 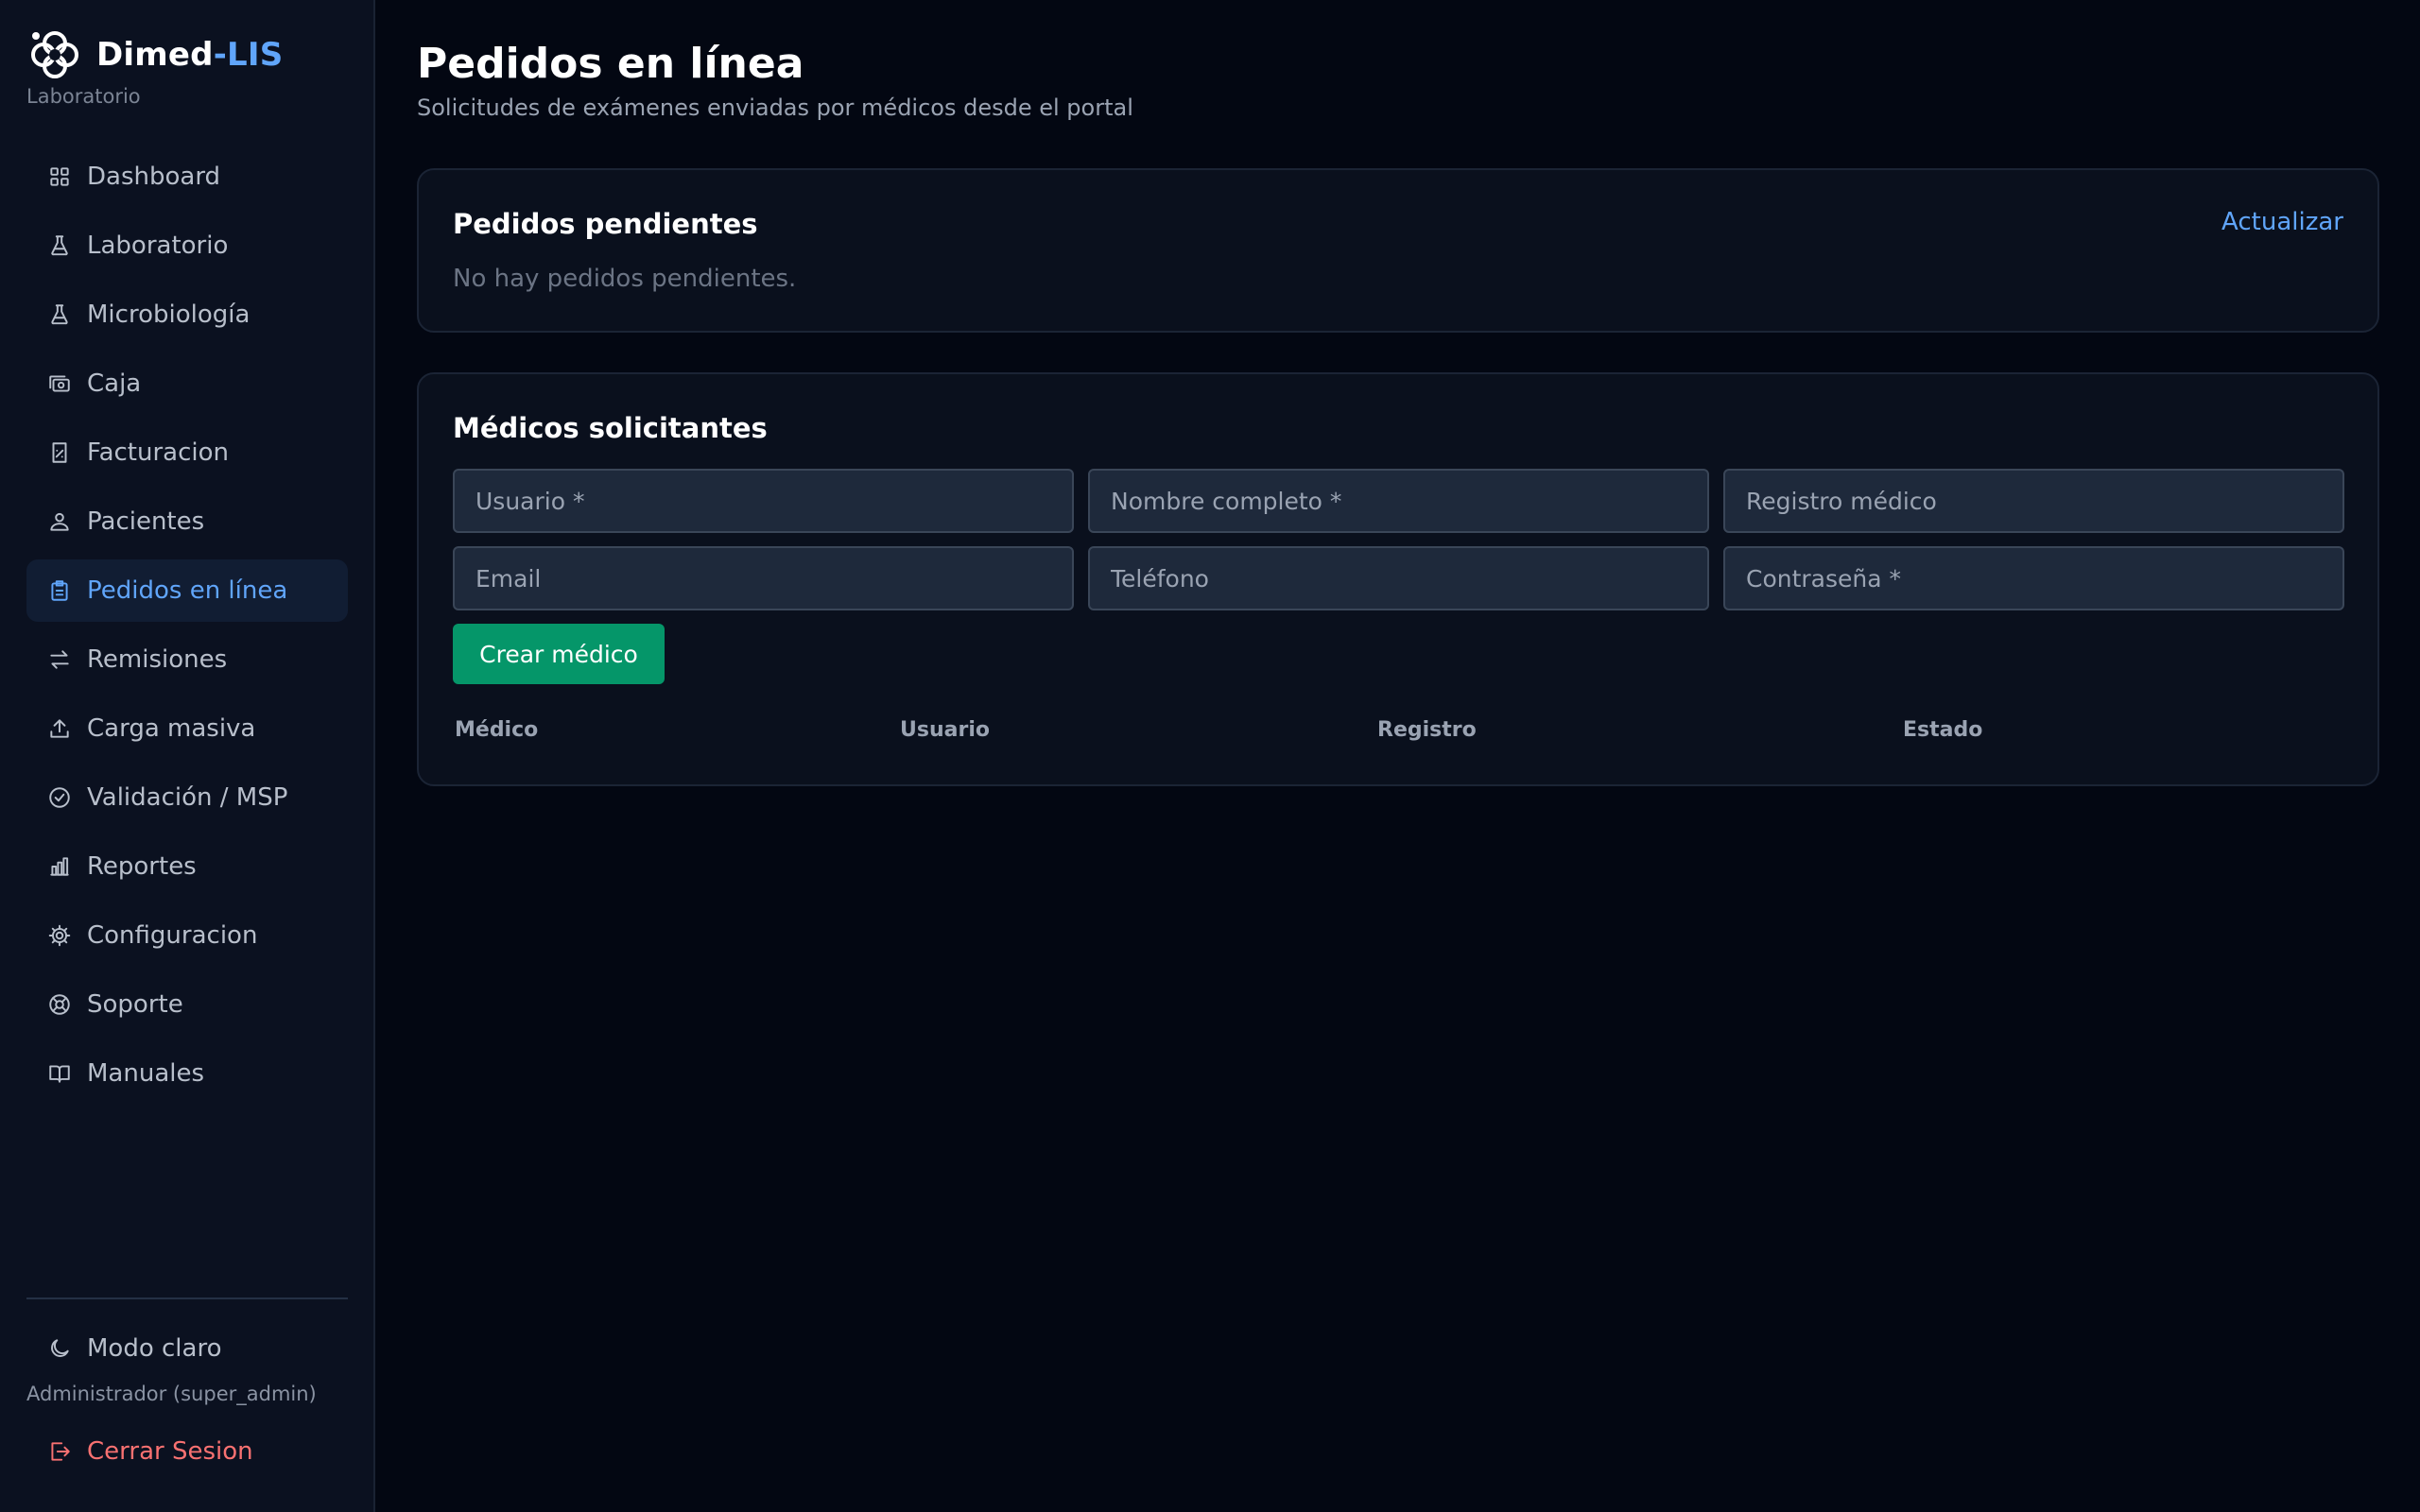 I want to click on refresh-link: Actualizar, so click(x=2282, y=222).